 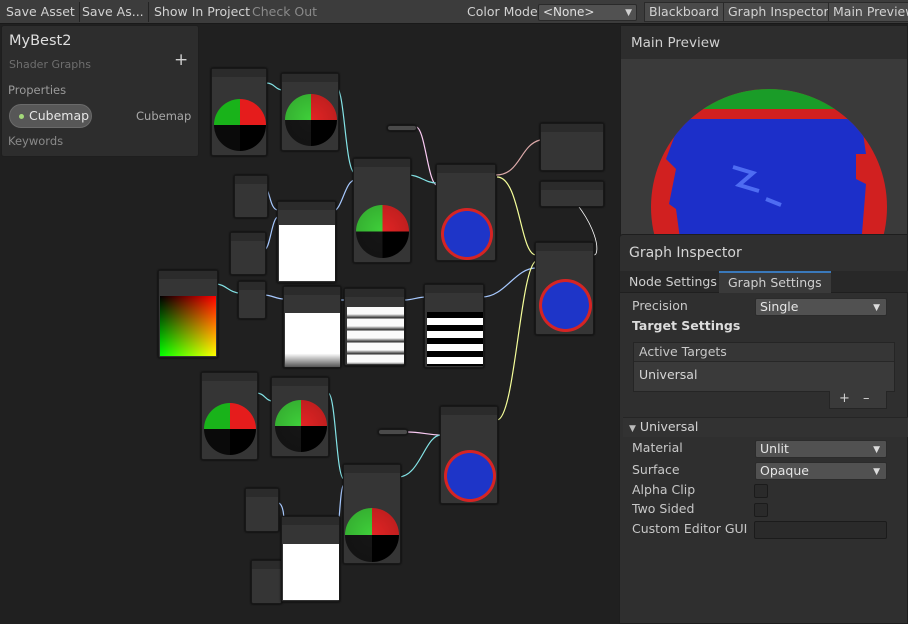 What do you see at coordinates (673, 282) in the screenshot?
I see `tab-node-settings: Node Settings` at bounding box center [673, 282].